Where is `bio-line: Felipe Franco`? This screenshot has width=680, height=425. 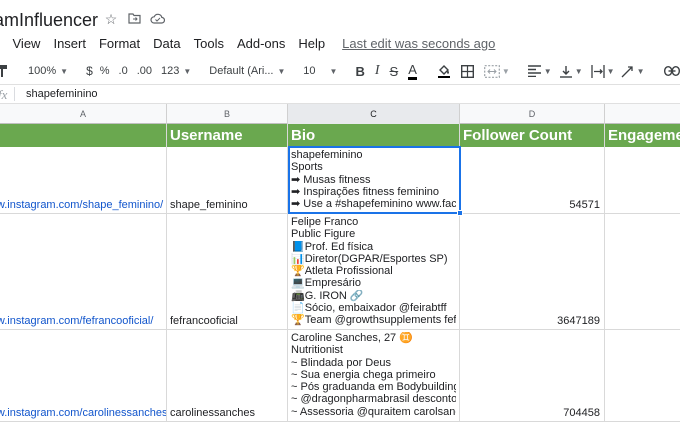 bio-line: Felipe Franco is located at coordinates (325, 222).